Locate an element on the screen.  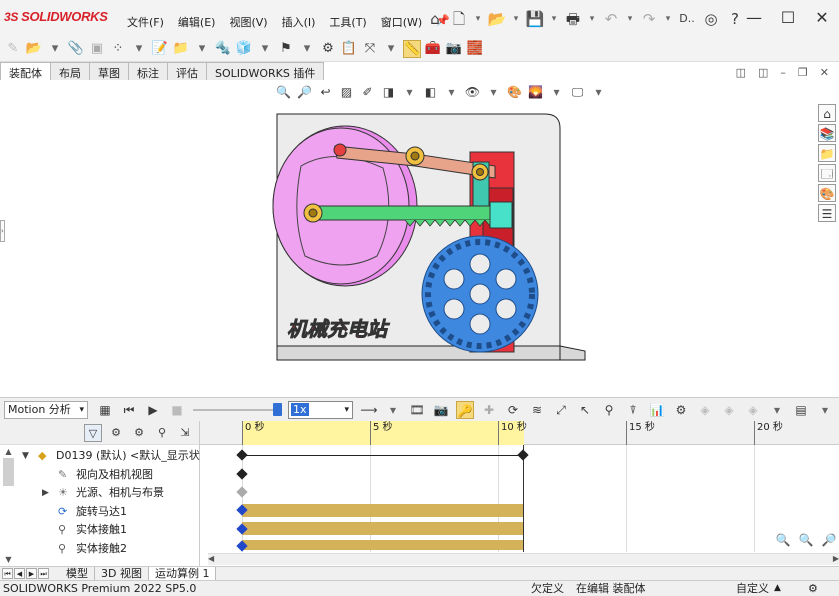
chevron-up-icon: ▲ is located at coordinates (777, 588).